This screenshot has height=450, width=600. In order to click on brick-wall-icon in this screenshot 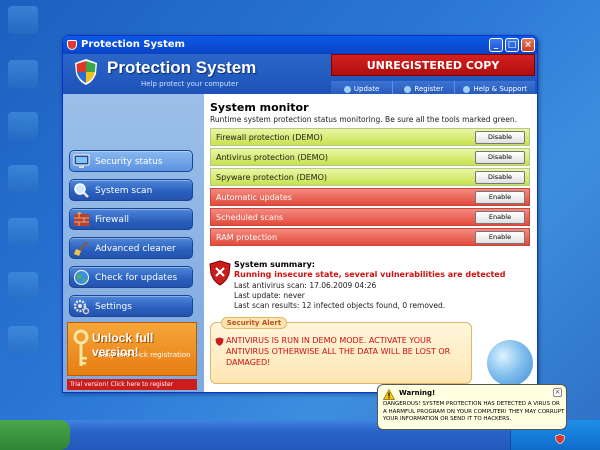, I will do `click(81, 219)`.